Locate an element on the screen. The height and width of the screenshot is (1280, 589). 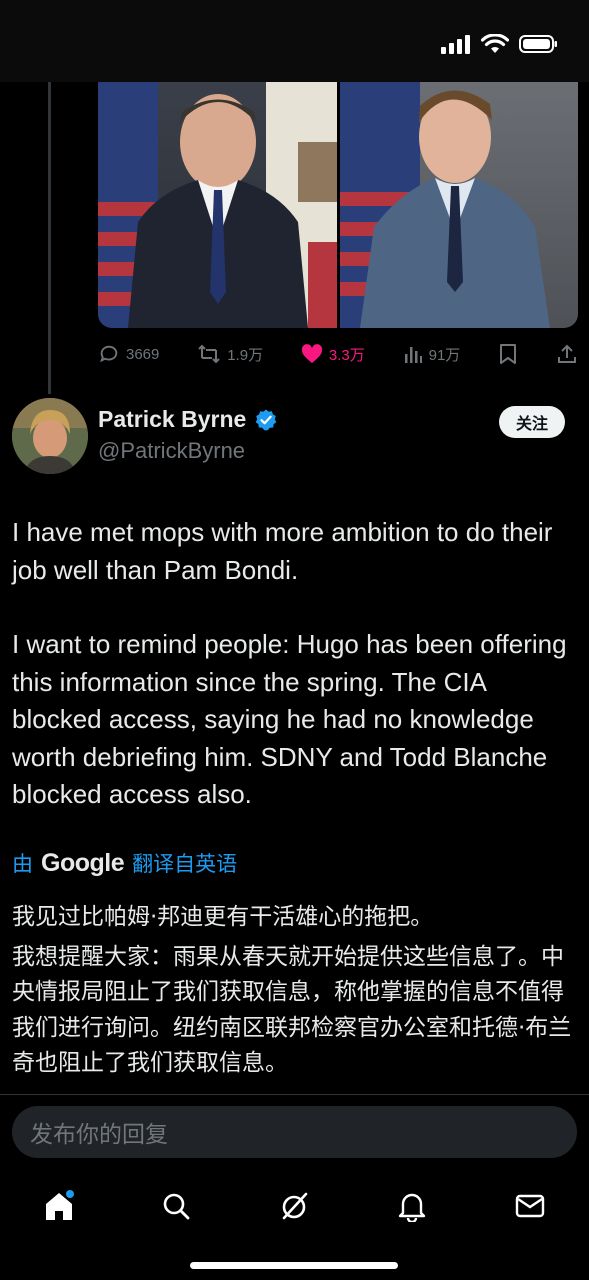
author-name-row: Patrick Byrne is located at coordinates (188, 419).